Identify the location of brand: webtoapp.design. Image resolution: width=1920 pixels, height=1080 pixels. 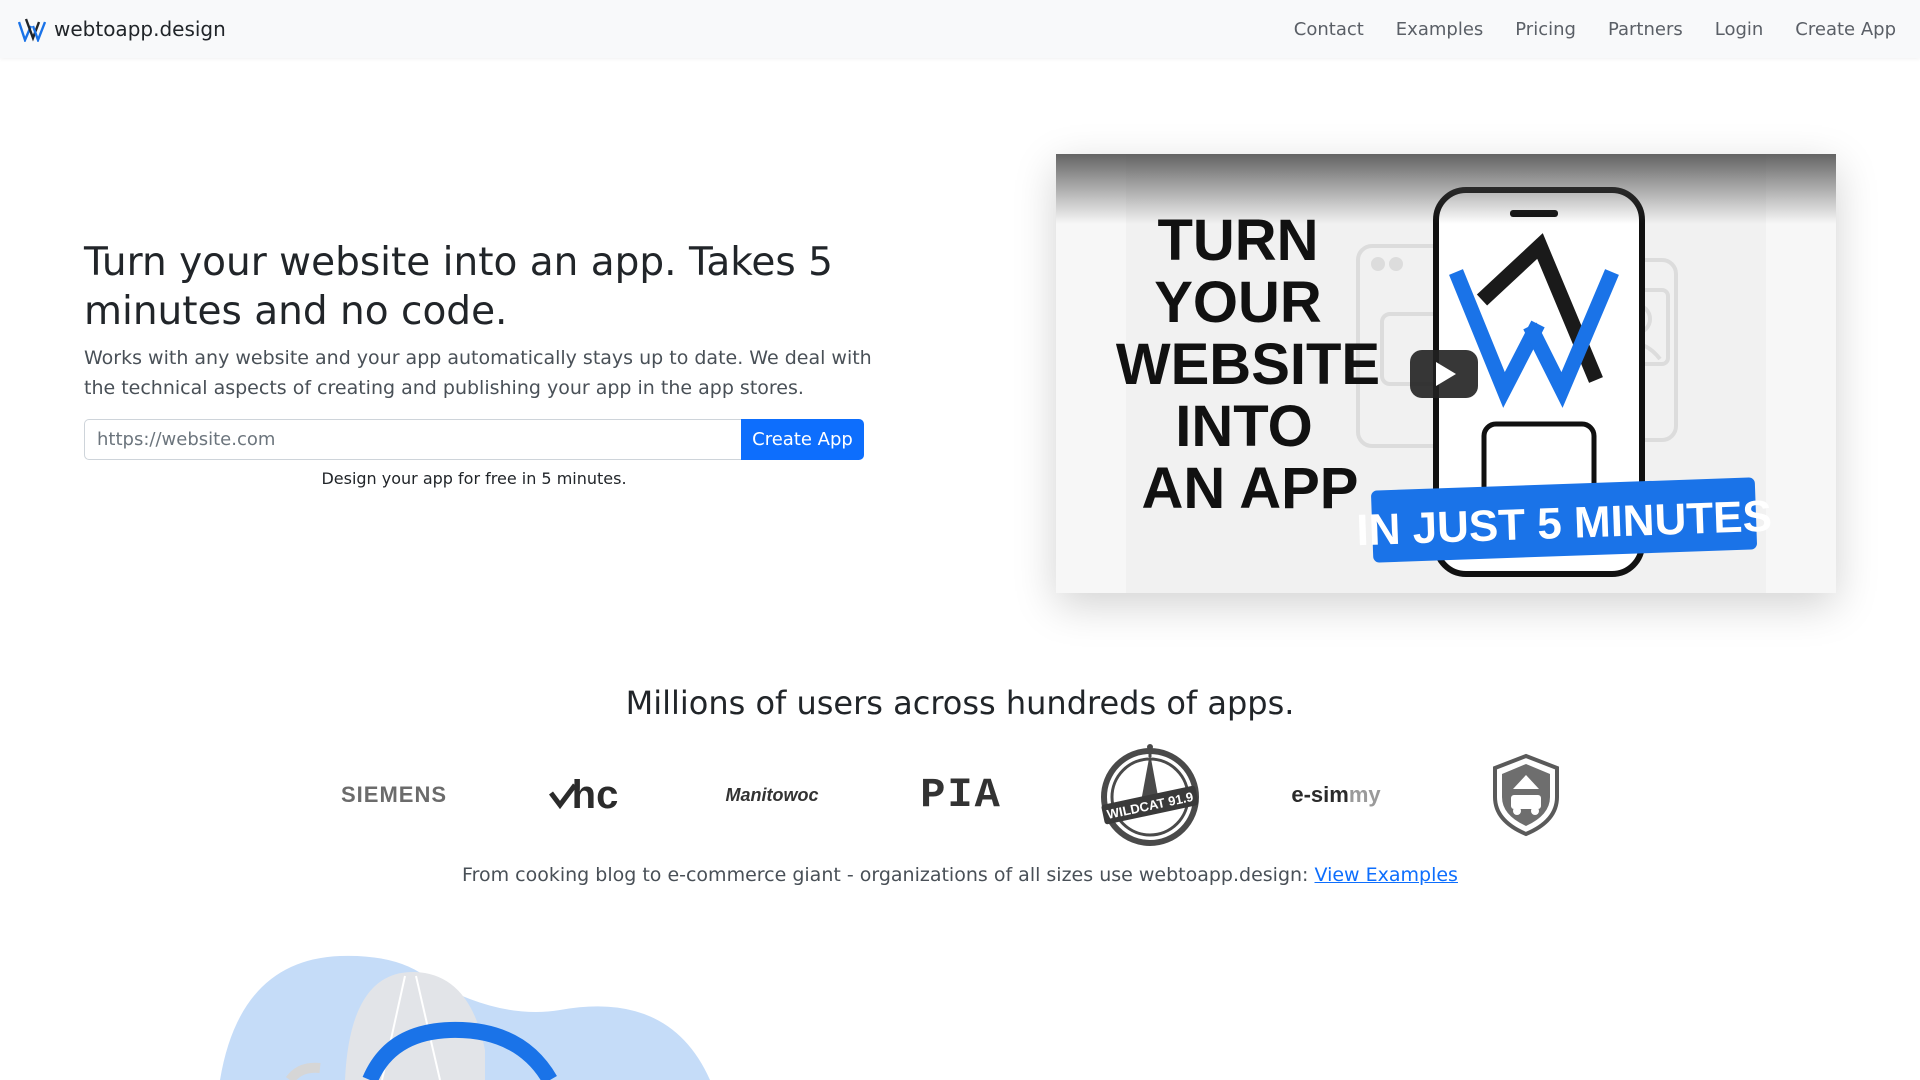
(122, 29).